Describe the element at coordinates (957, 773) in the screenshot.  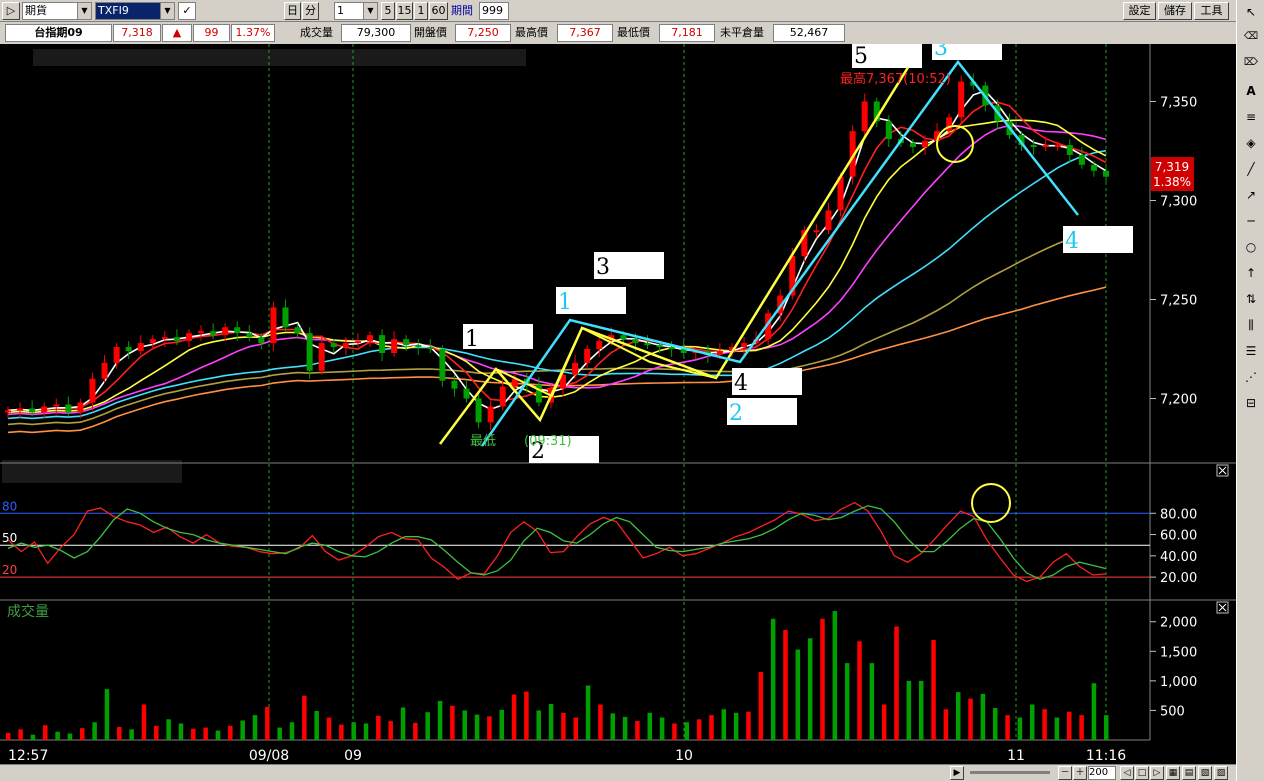
I see `scroll-right-icon: ▶` at that location.